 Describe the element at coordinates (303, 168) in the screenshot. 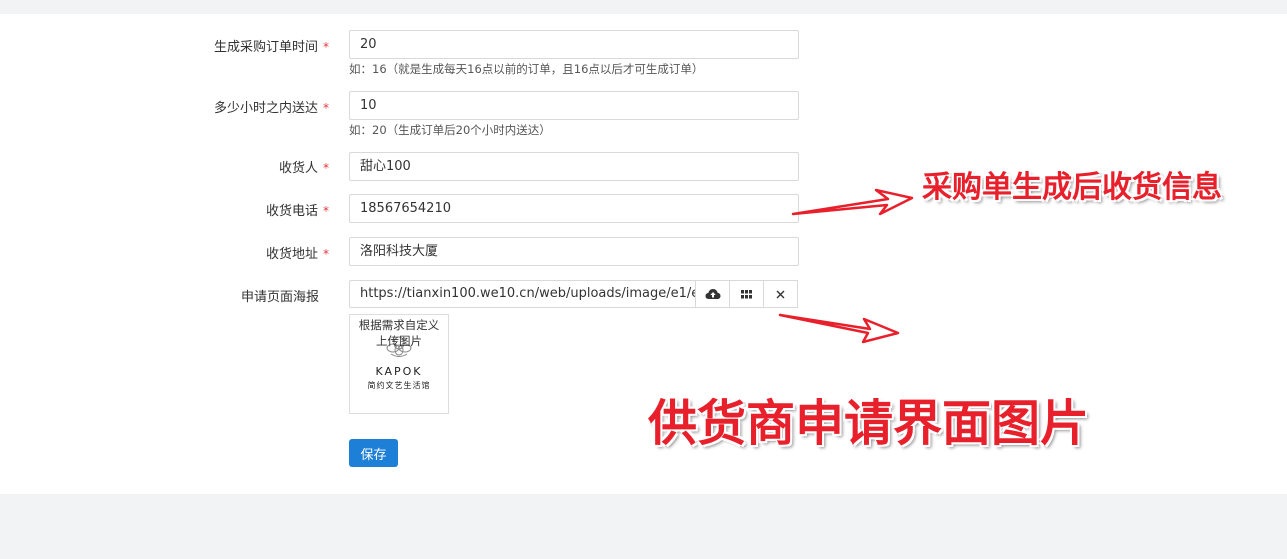

I see `field-label: 收货人 *` at that location.